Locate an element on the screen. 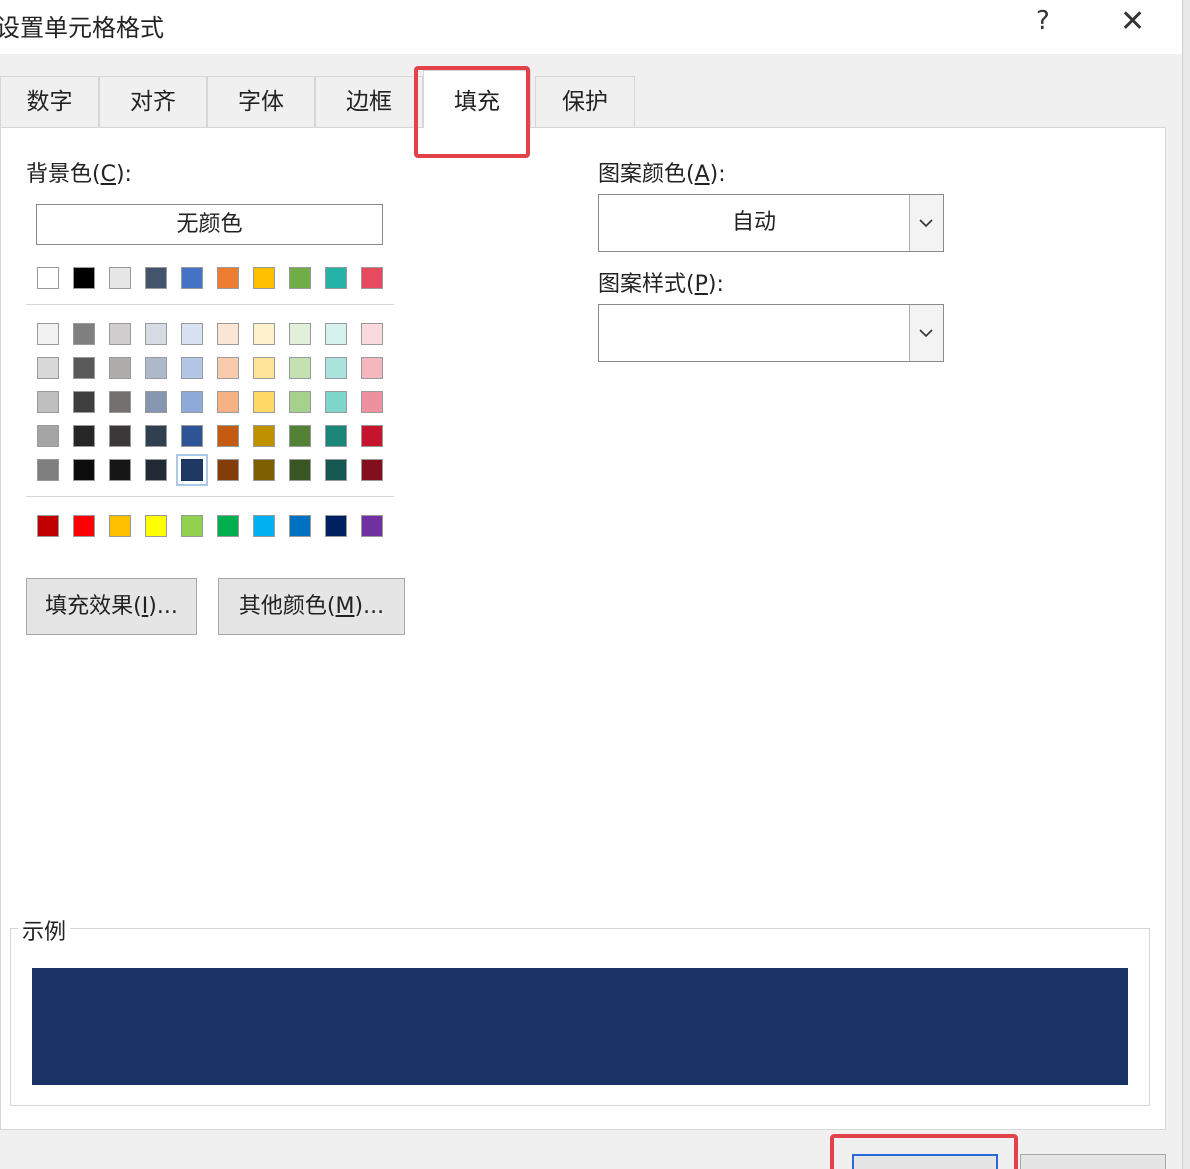 The height and width of the screenshot is (1169, 1190). ok-button is located at coordinates (925, 1161).